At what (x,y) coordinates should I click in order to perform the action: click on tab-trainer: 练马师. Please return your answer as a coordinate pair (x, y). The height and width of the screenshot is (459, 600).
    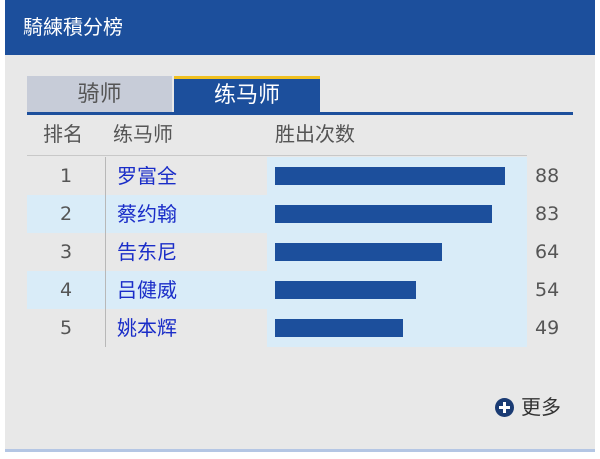
    Looking at the image, I should click on (247, 95).